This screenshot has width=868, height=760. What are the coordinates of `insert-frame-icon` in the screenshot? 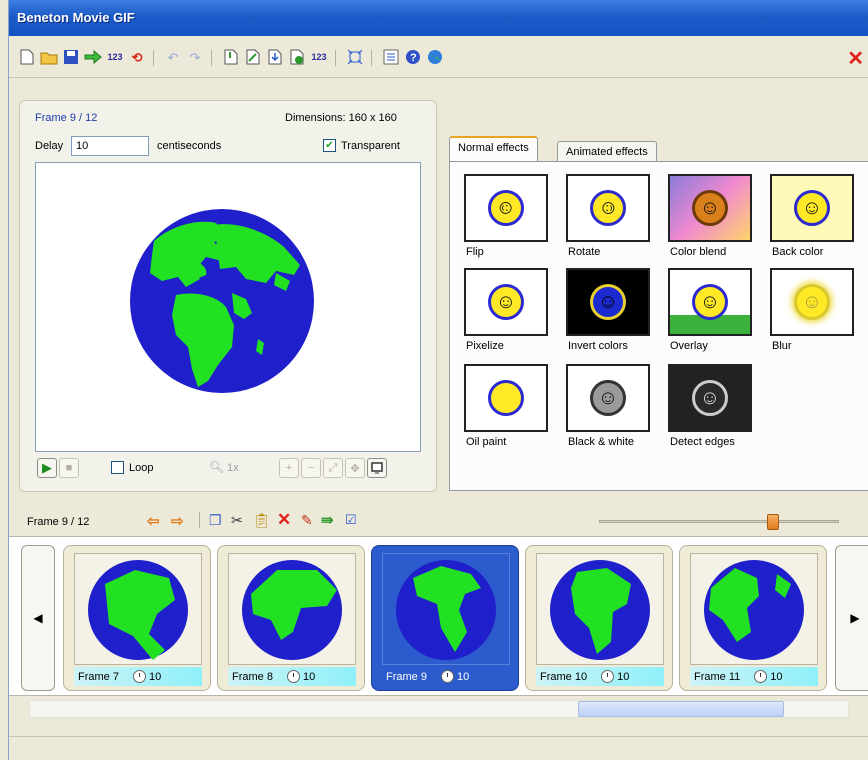 It's located at (231, 57).